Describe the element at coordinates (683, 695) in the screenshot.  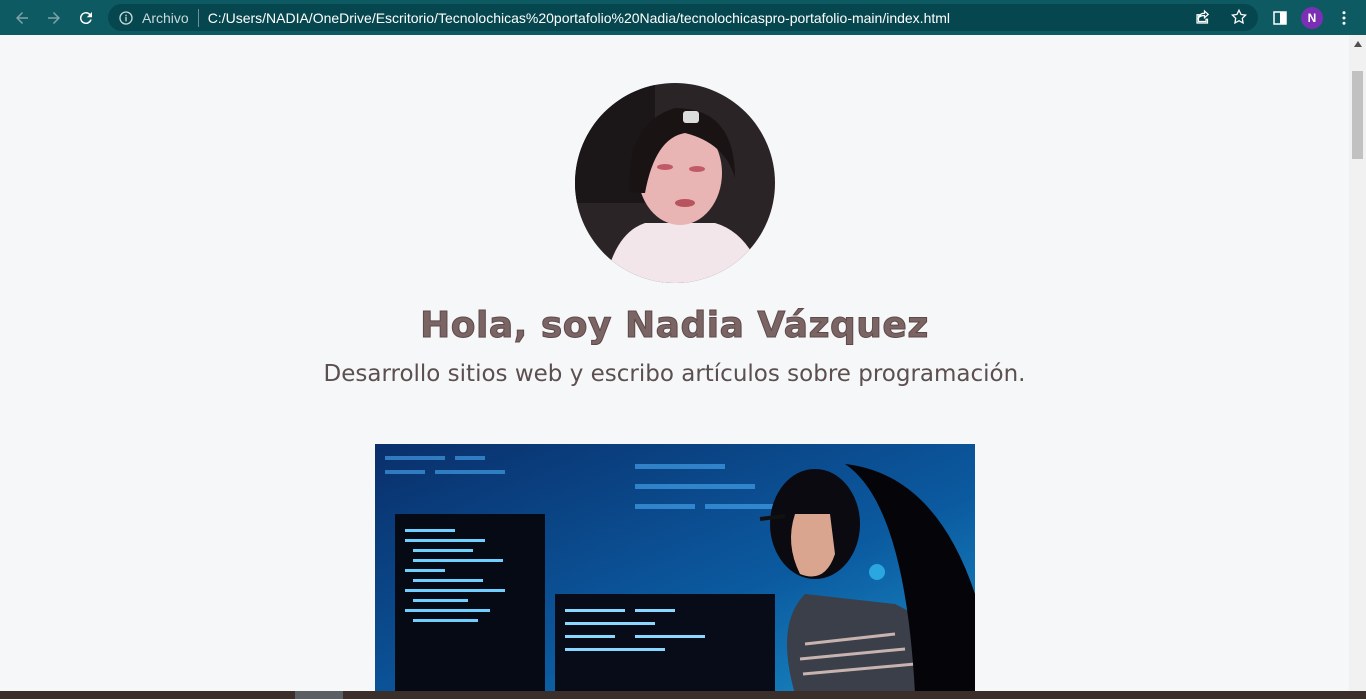
I see `taskbar-strip` at that location.